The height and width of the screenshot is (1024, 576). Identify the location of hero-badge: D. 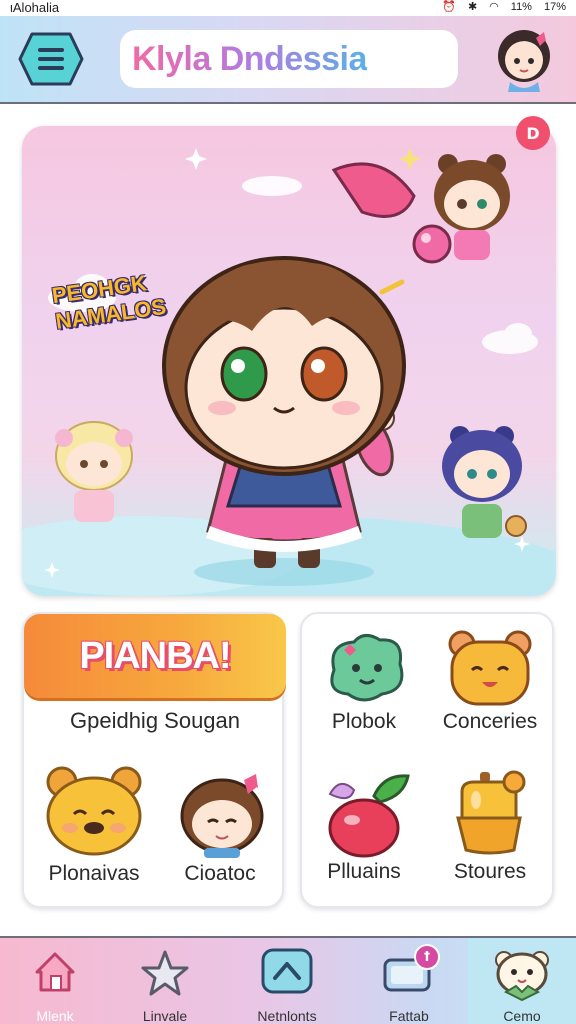
(533, 133).